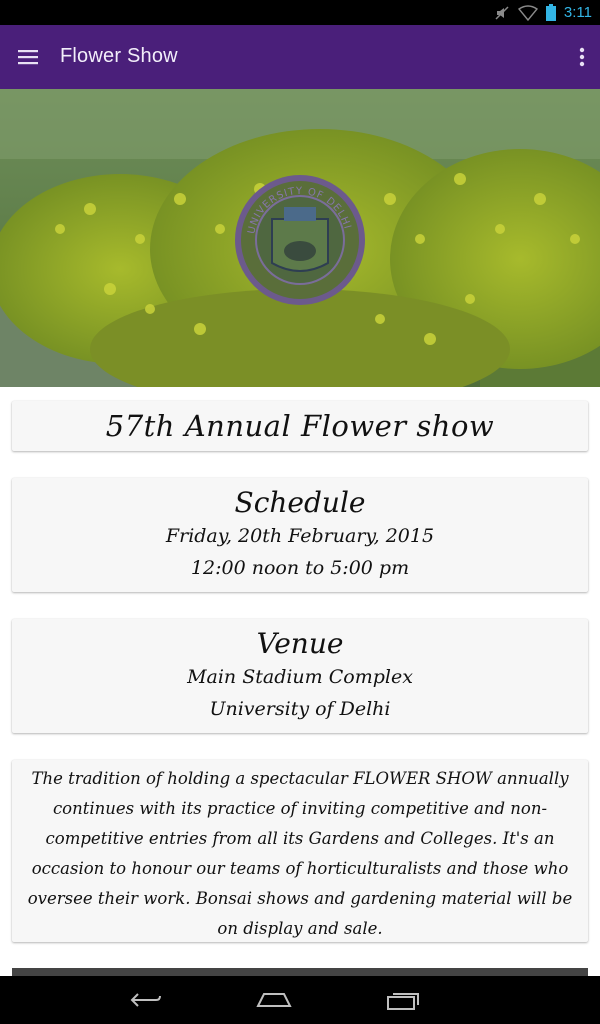  I want to click on venue-line-1: Main Stadium Complex, so click(300, 677).